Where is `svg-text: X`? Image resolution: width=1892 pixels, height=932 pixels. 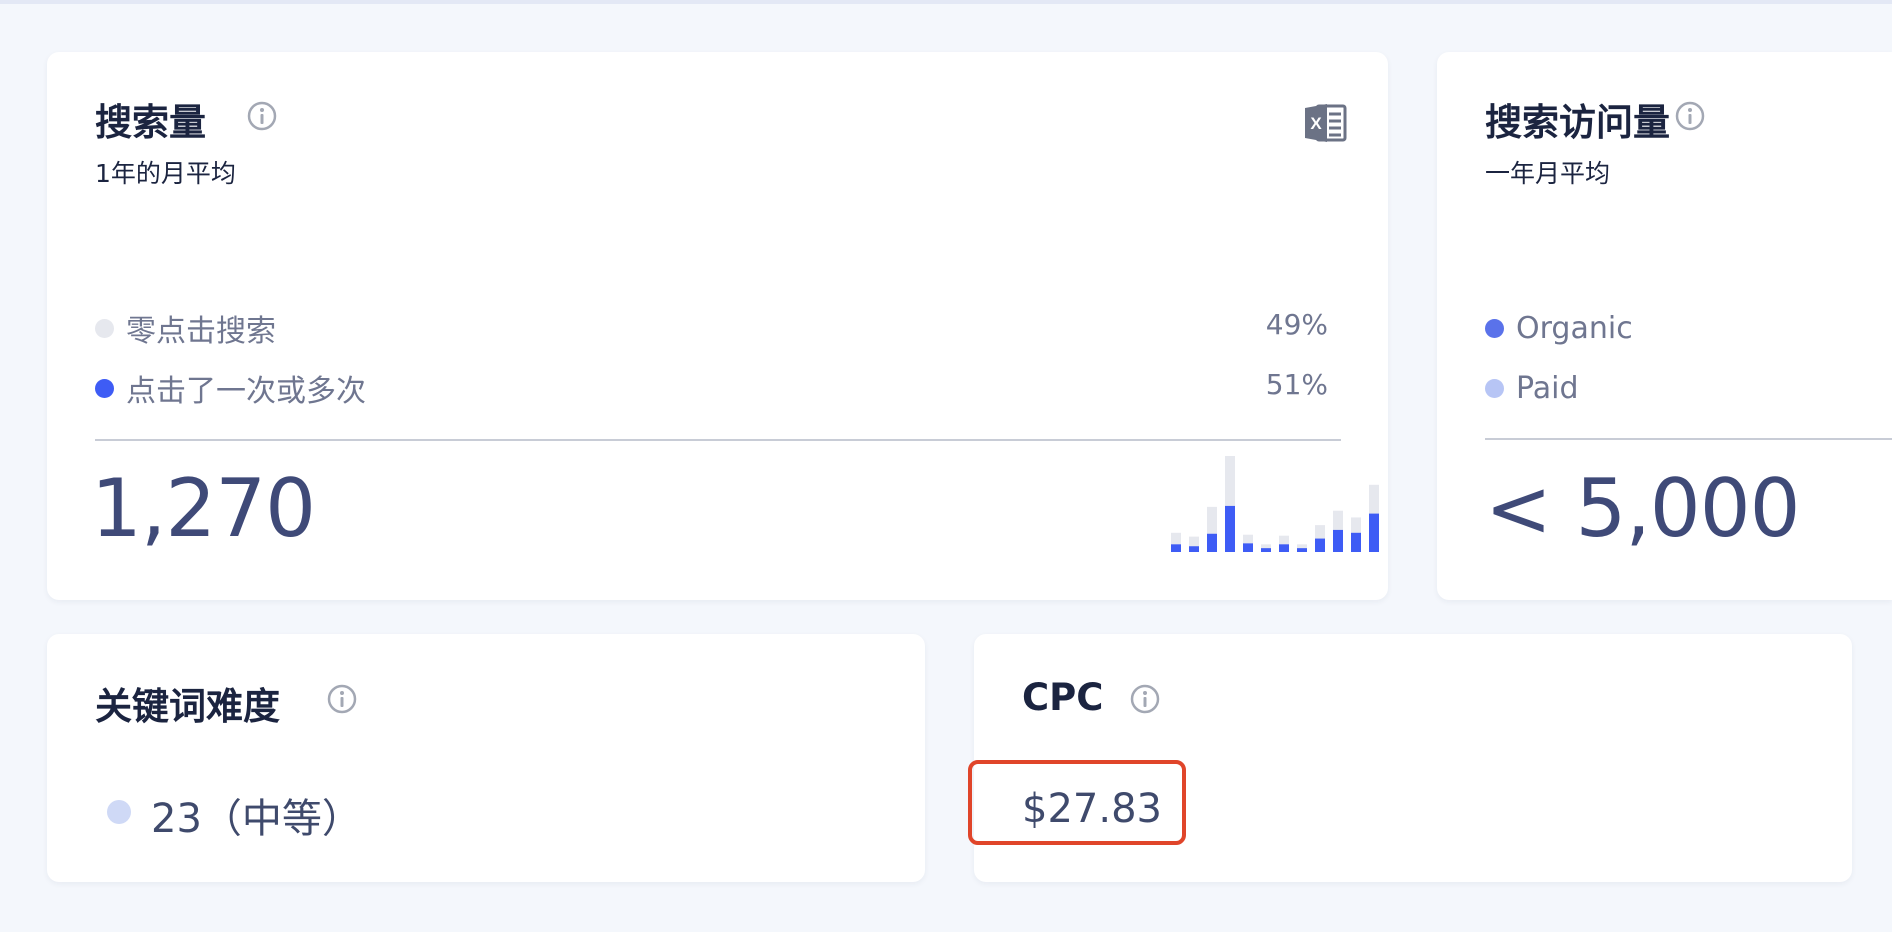 svg-text: X is located at coordinates (1316, 123).